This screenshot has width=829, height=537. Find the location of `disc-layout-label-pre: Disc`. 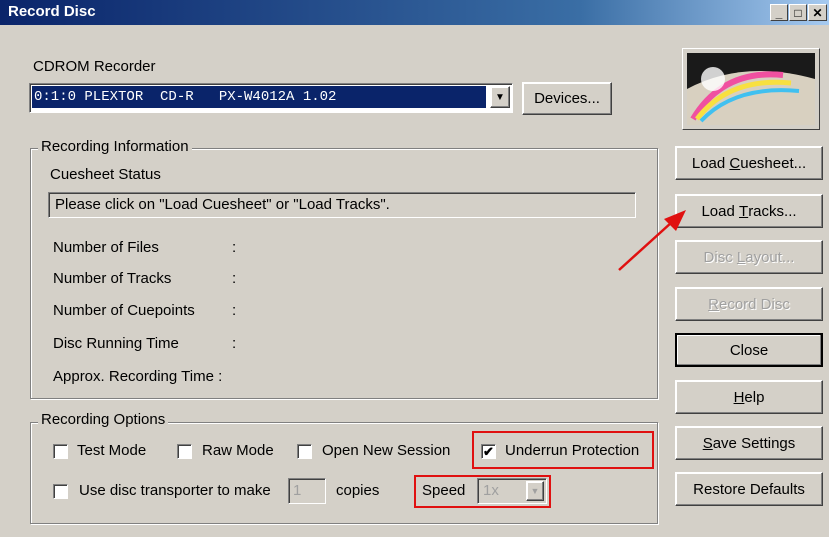

disc-layout-label-pre: Disc is located at coordinates (720, 257).